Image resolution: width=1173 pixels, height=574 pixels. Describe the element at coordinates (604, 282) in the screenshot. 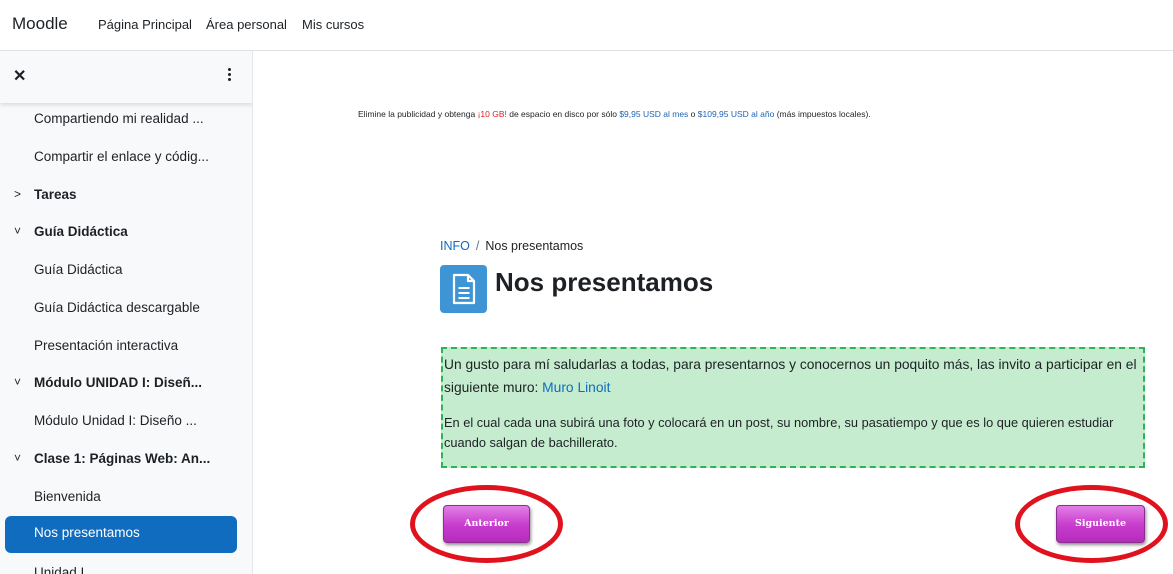

I see `page-title: Nos presentamos` at that location.